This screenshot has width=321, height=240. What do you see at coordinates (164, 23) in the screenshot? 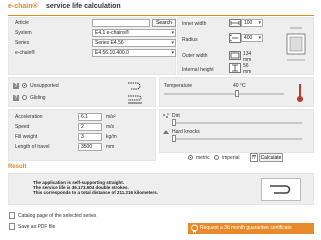
I see `search-button: Search` at bounding box center [164, 23].